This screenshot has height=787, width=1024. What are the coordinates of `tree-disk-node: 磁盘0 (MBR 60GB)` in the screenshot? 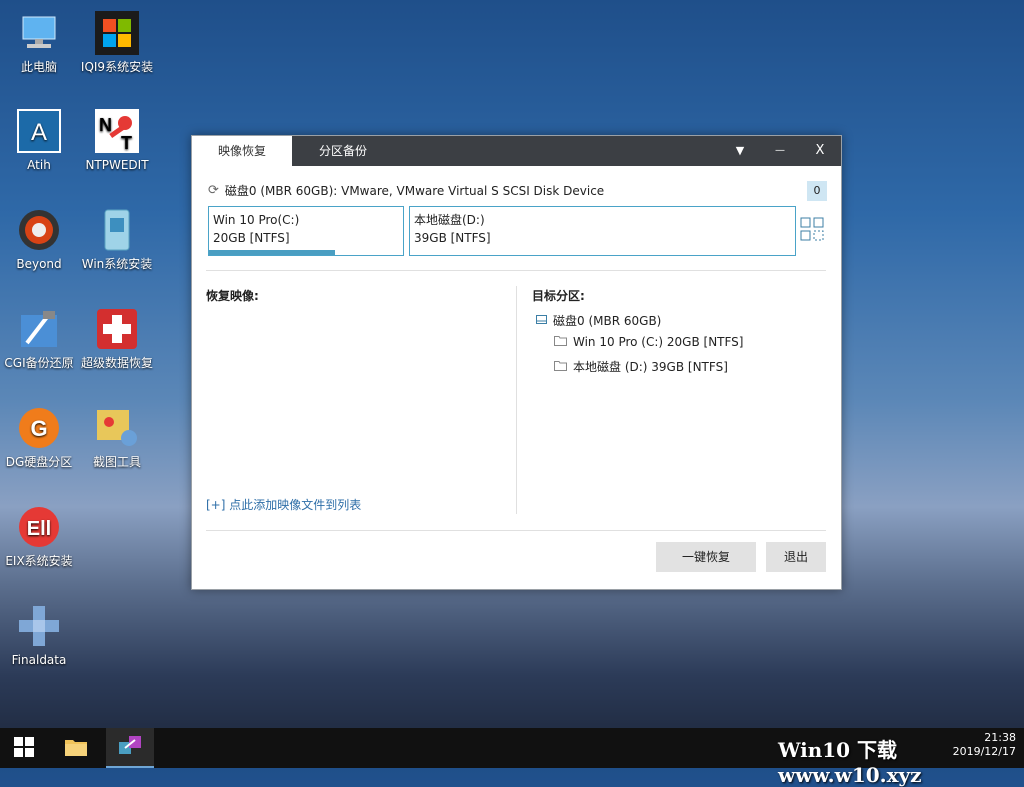 It's located at (598, 320).